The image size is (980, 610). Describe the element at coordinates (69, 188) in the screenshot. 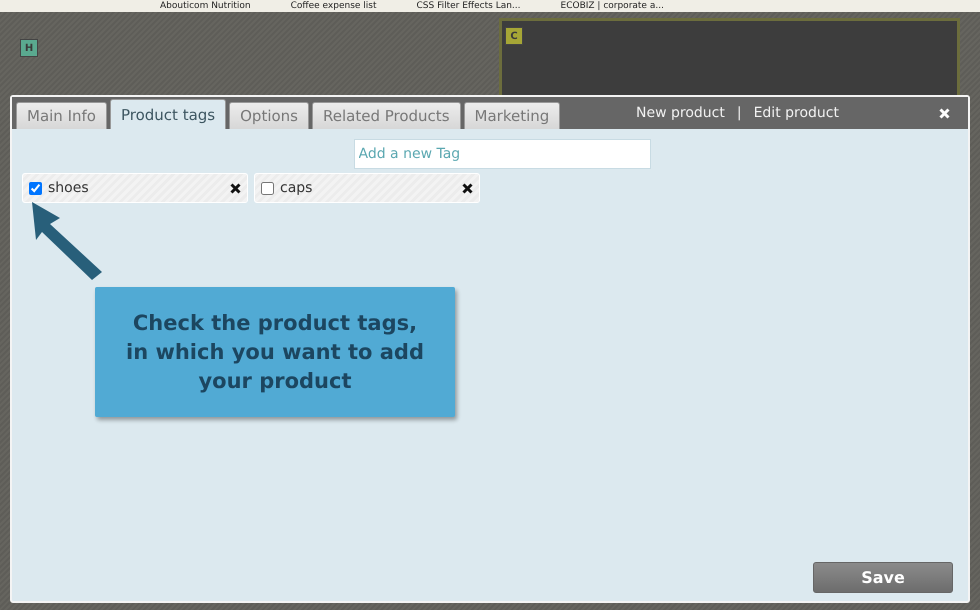

I see `tag-label: shoes` at that location.